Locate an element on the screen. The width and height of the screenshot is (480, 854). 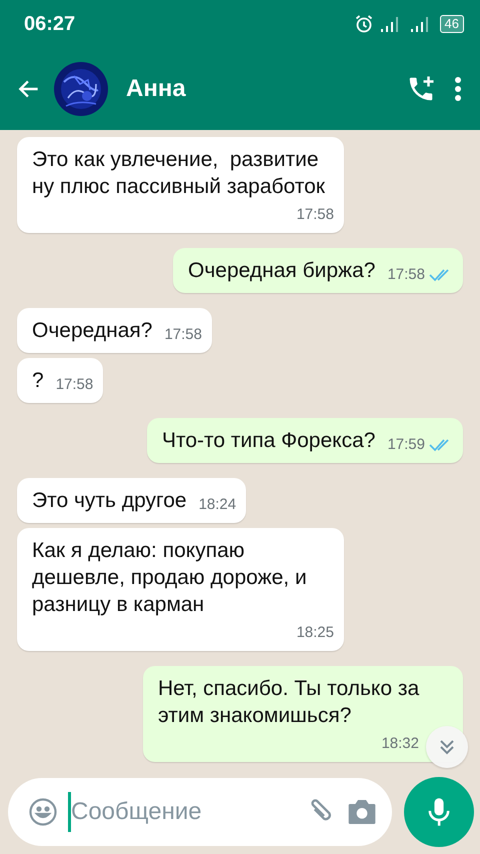
sent-message: Что-то типа Форекса? 17:59 is located at coordinates (304, 440).